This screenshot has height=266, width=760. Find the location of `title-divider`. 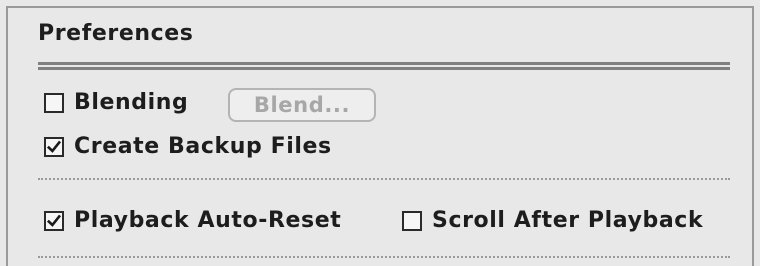

title-divider is located at coordinates (384, 66).